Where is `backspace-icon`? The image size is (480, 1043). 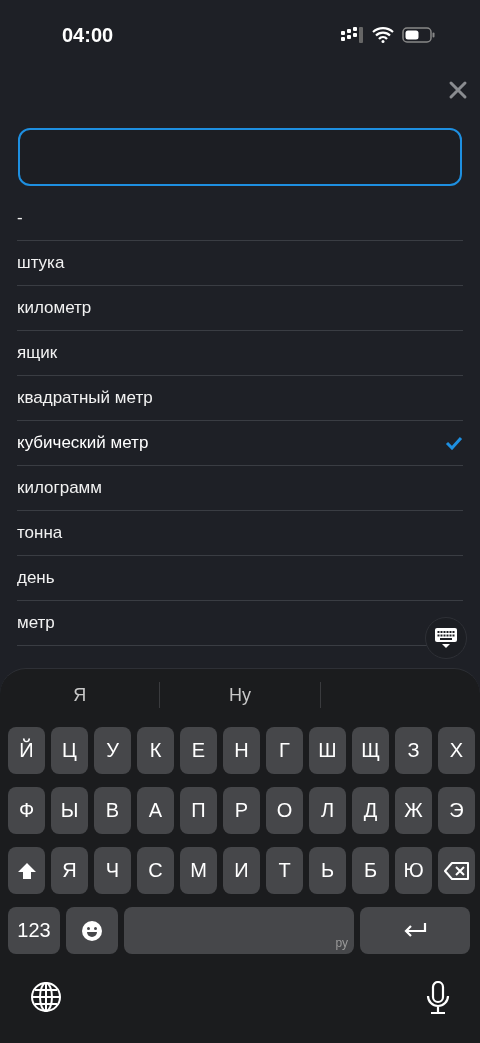
backspace-icon is located at coordinates (456, 870).